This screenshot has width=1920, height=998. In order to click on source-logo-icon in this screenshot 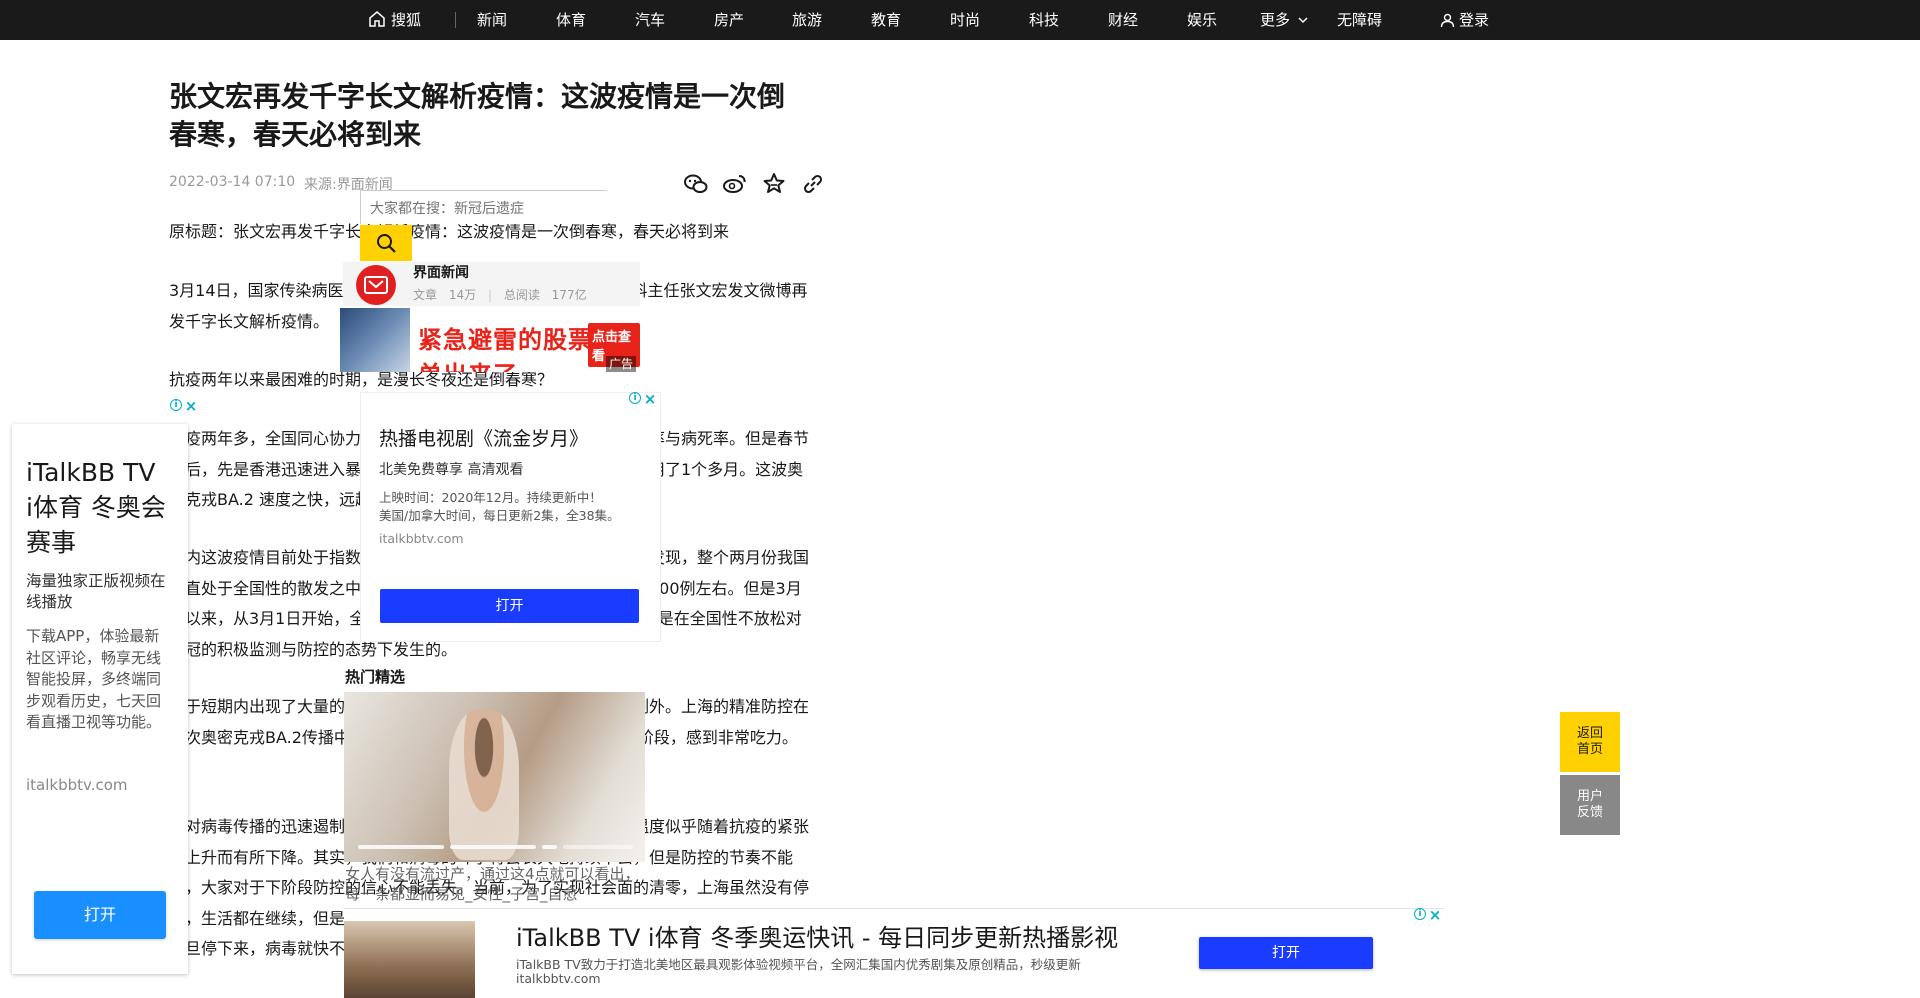, I will do `click(376, 285)`.